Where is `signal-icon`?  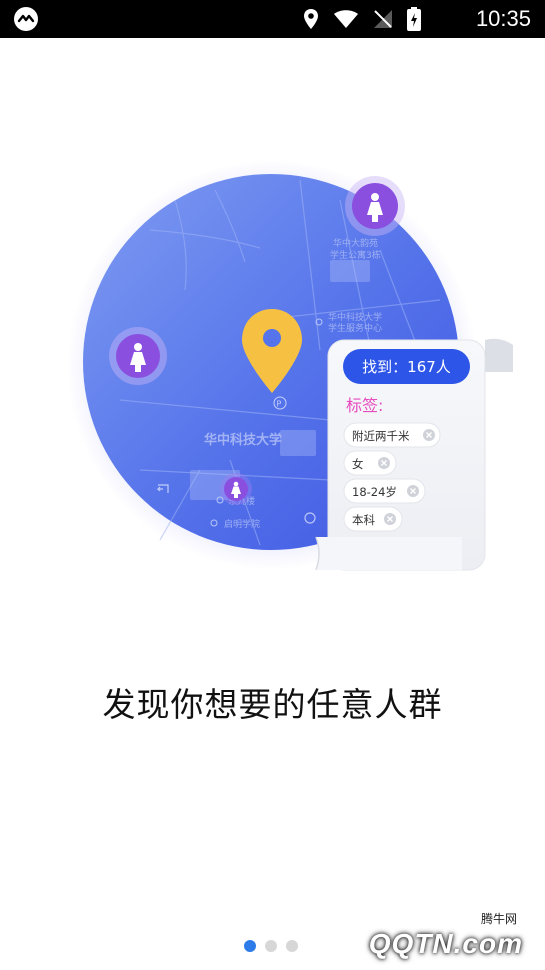 signal-icon is located at coordinates (383, 19).